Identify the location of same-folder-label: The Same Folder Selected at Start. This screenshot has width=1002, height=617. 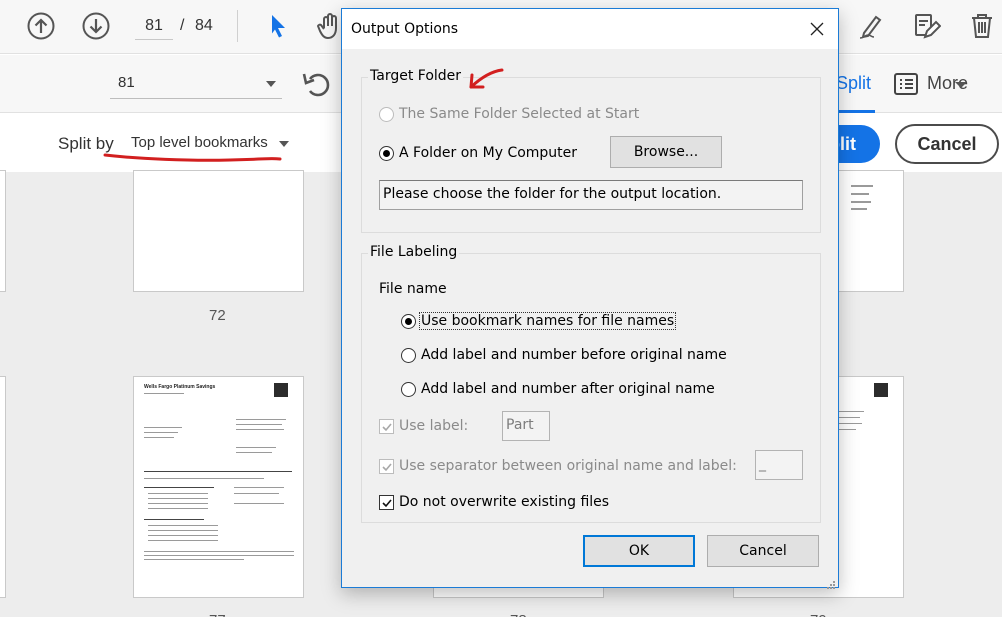
(519, 114).